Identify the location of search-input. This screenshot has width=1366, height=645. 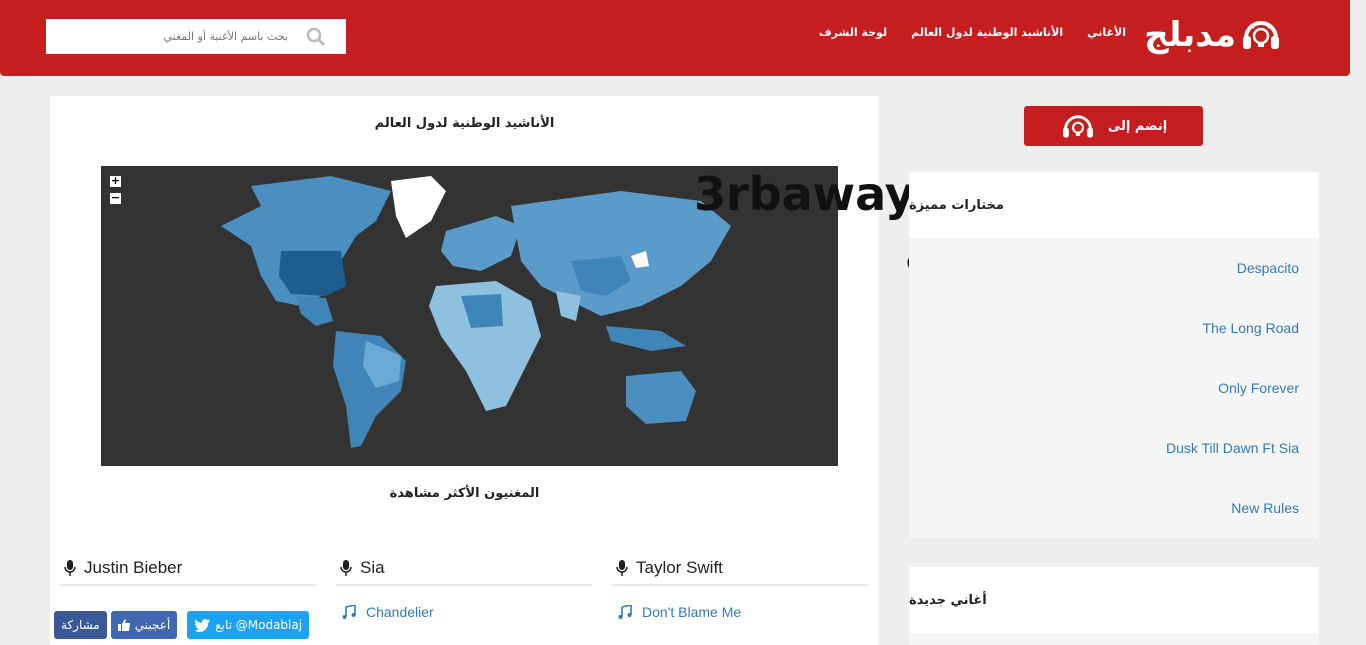
(171, 36).